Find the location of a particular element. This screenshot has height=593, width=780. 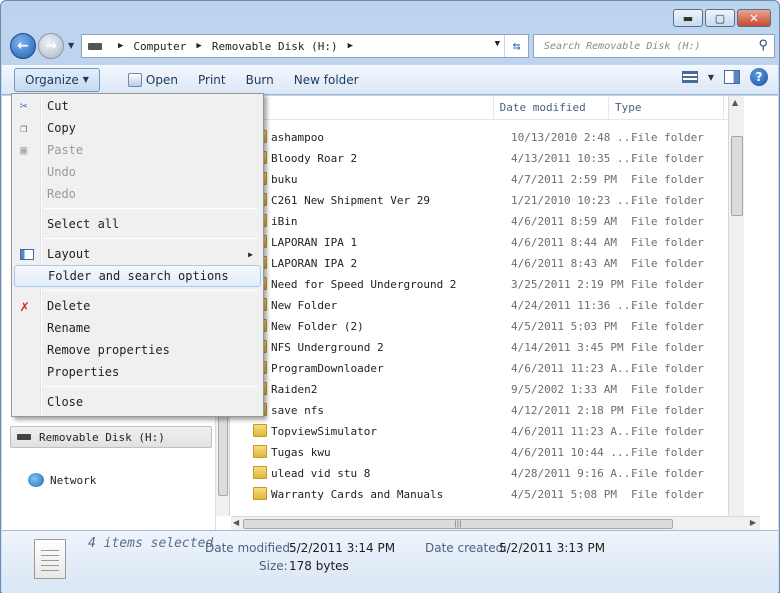

menu-item-select-all: Select all is located at coordinates (137, 224).